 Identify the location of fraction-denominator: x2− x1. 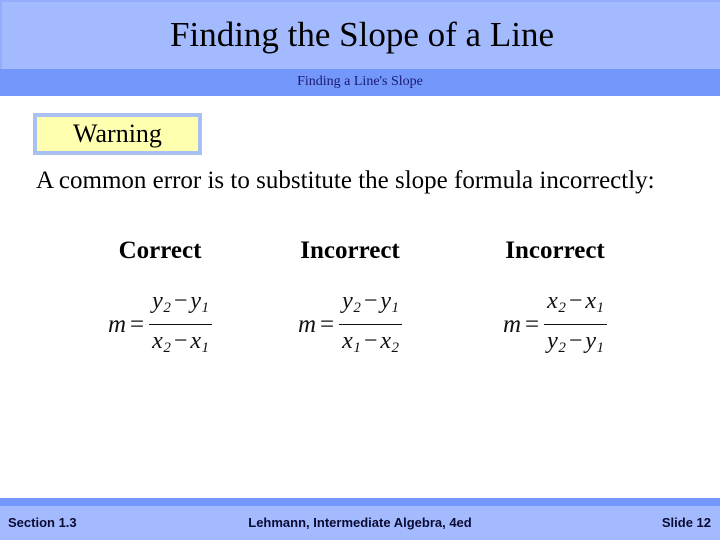
(180, 344).